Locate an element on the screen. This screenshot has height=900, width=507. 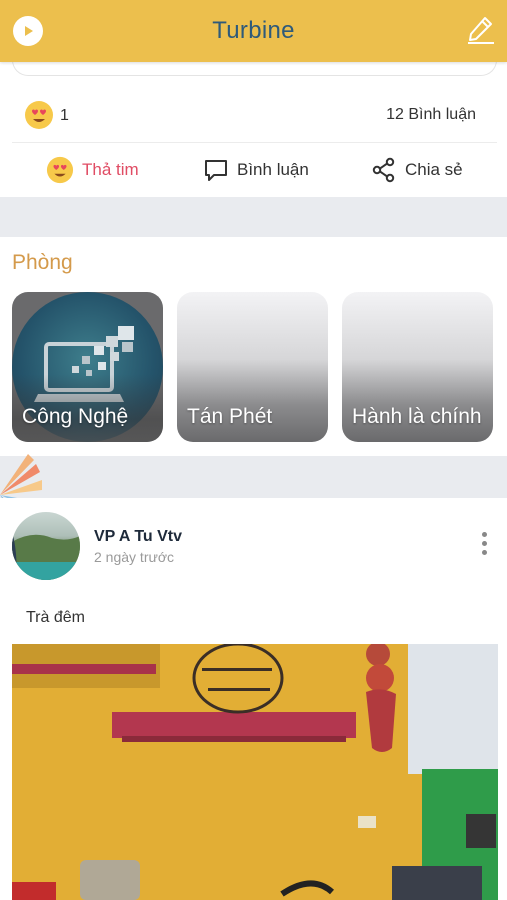
reaction-summary: 1 12 Bình luận is located at coordinates (253, 116).